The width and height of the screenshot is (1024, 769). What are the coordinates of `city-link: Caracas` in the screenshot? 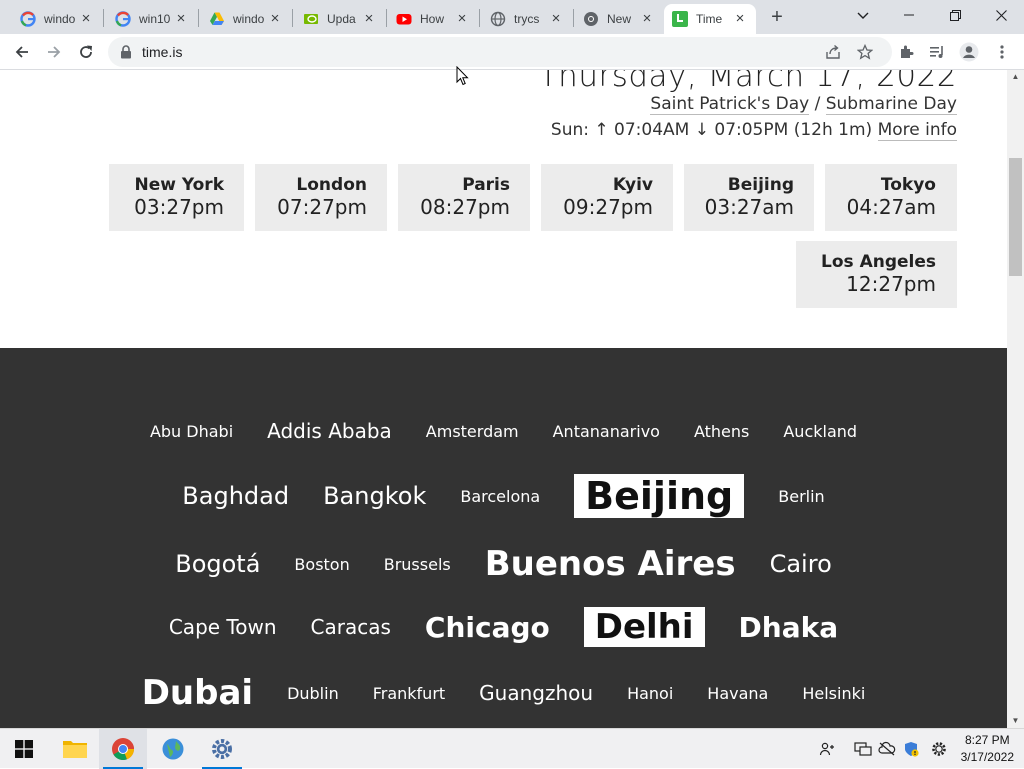 It's located at (351, 627).